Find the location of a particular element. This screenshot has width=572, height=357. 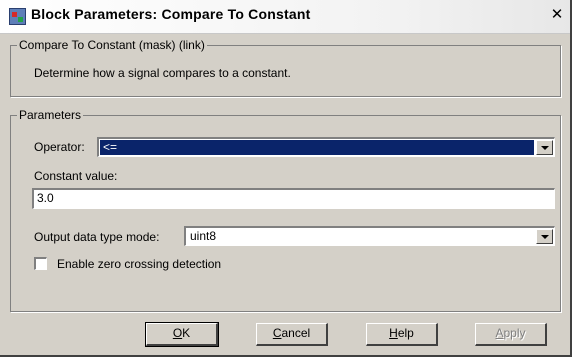

output-type-label: Output data type mode: is located at coordinates (97, 237).